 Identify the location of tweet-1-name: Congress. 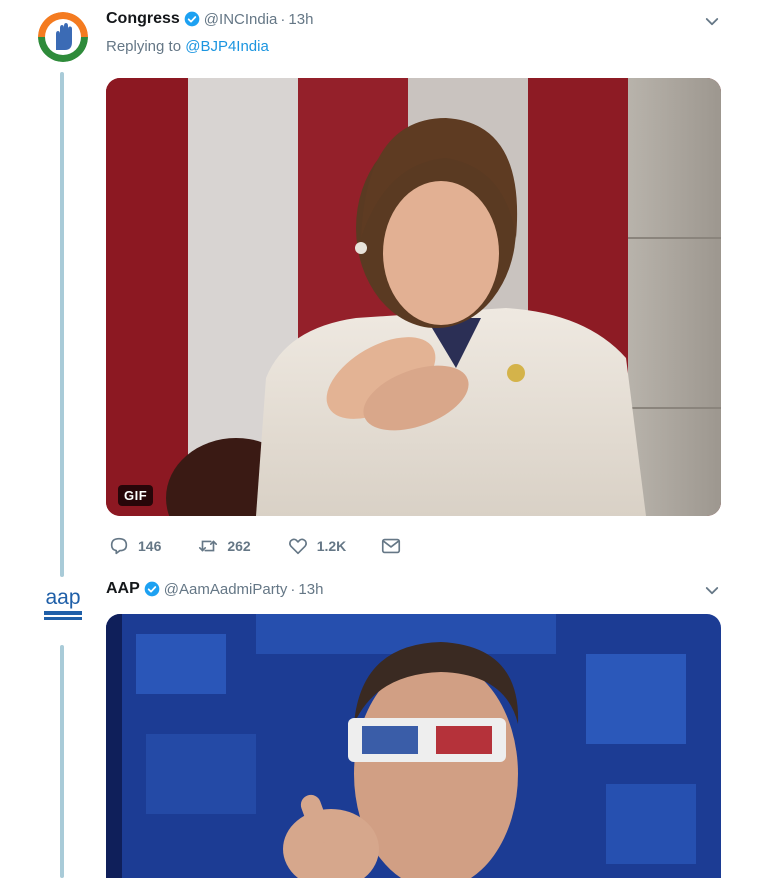
(143, 19).